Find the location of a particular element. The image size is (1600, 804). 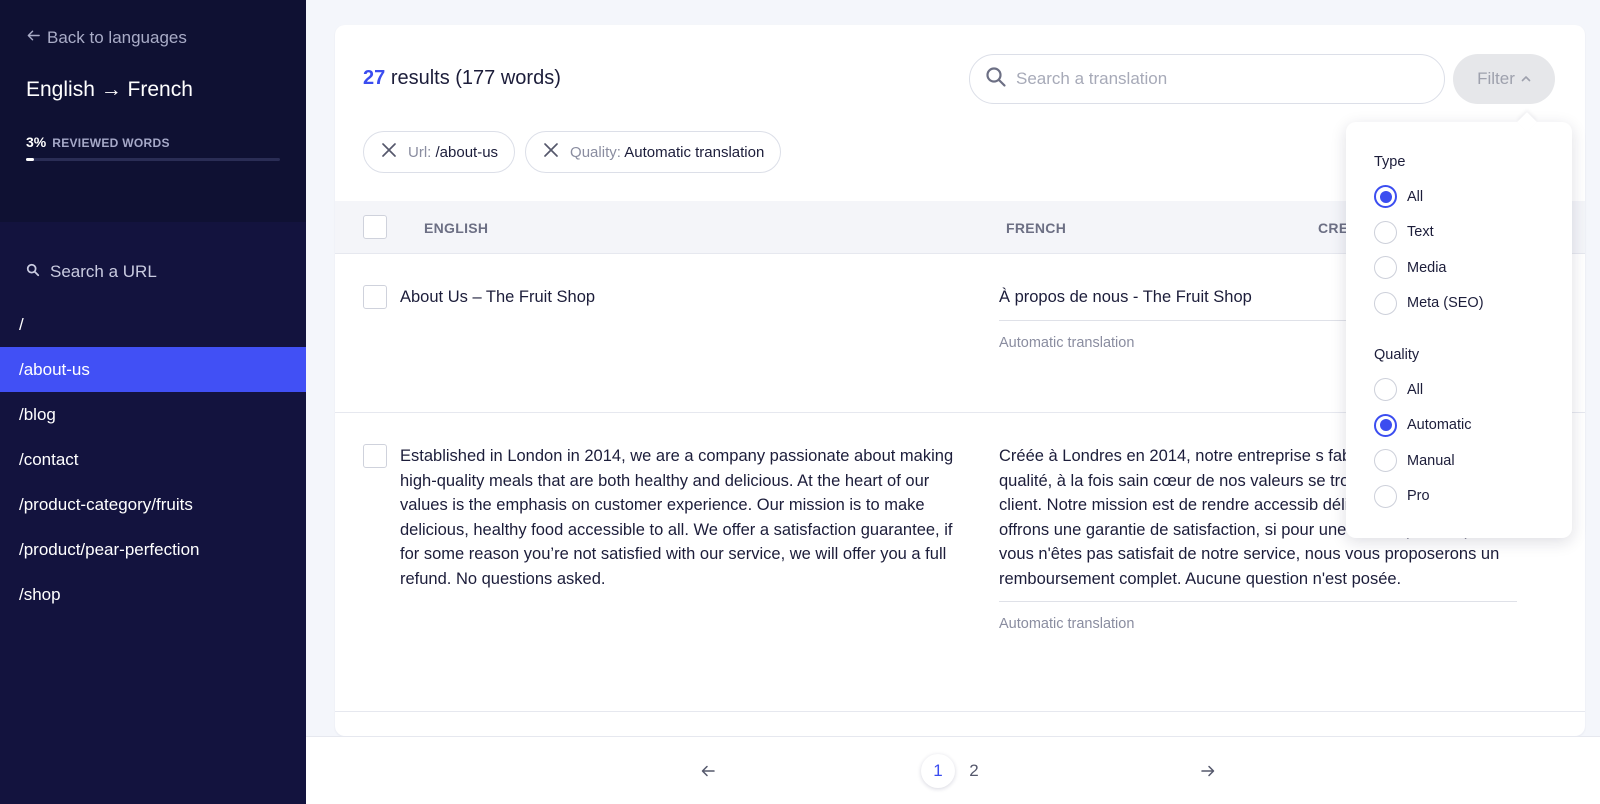

results-count: 27 is located at coordinates (374, 78).